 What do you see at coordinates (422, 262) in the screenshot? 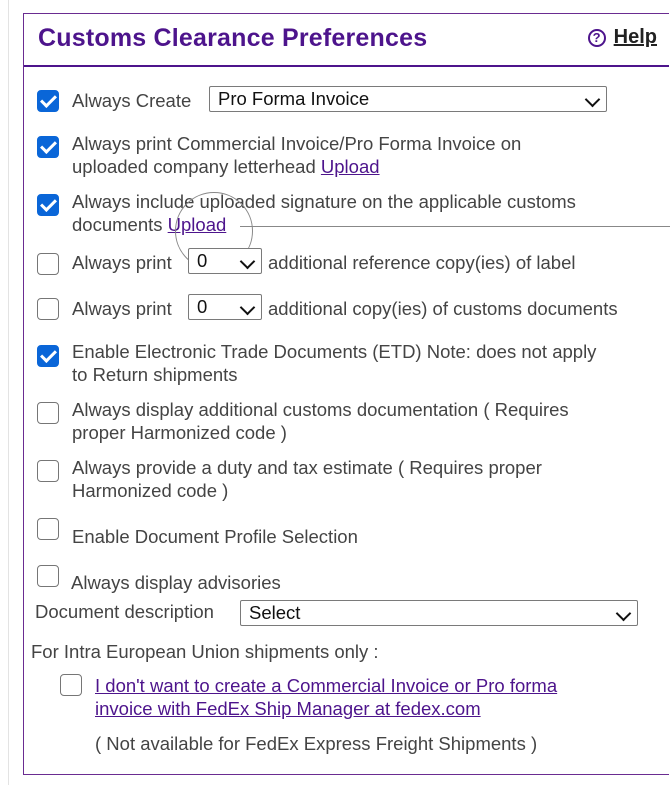
I see `reference-copies-label-after: additional reference copy(ies) of label` at bounding box center [422, 262].